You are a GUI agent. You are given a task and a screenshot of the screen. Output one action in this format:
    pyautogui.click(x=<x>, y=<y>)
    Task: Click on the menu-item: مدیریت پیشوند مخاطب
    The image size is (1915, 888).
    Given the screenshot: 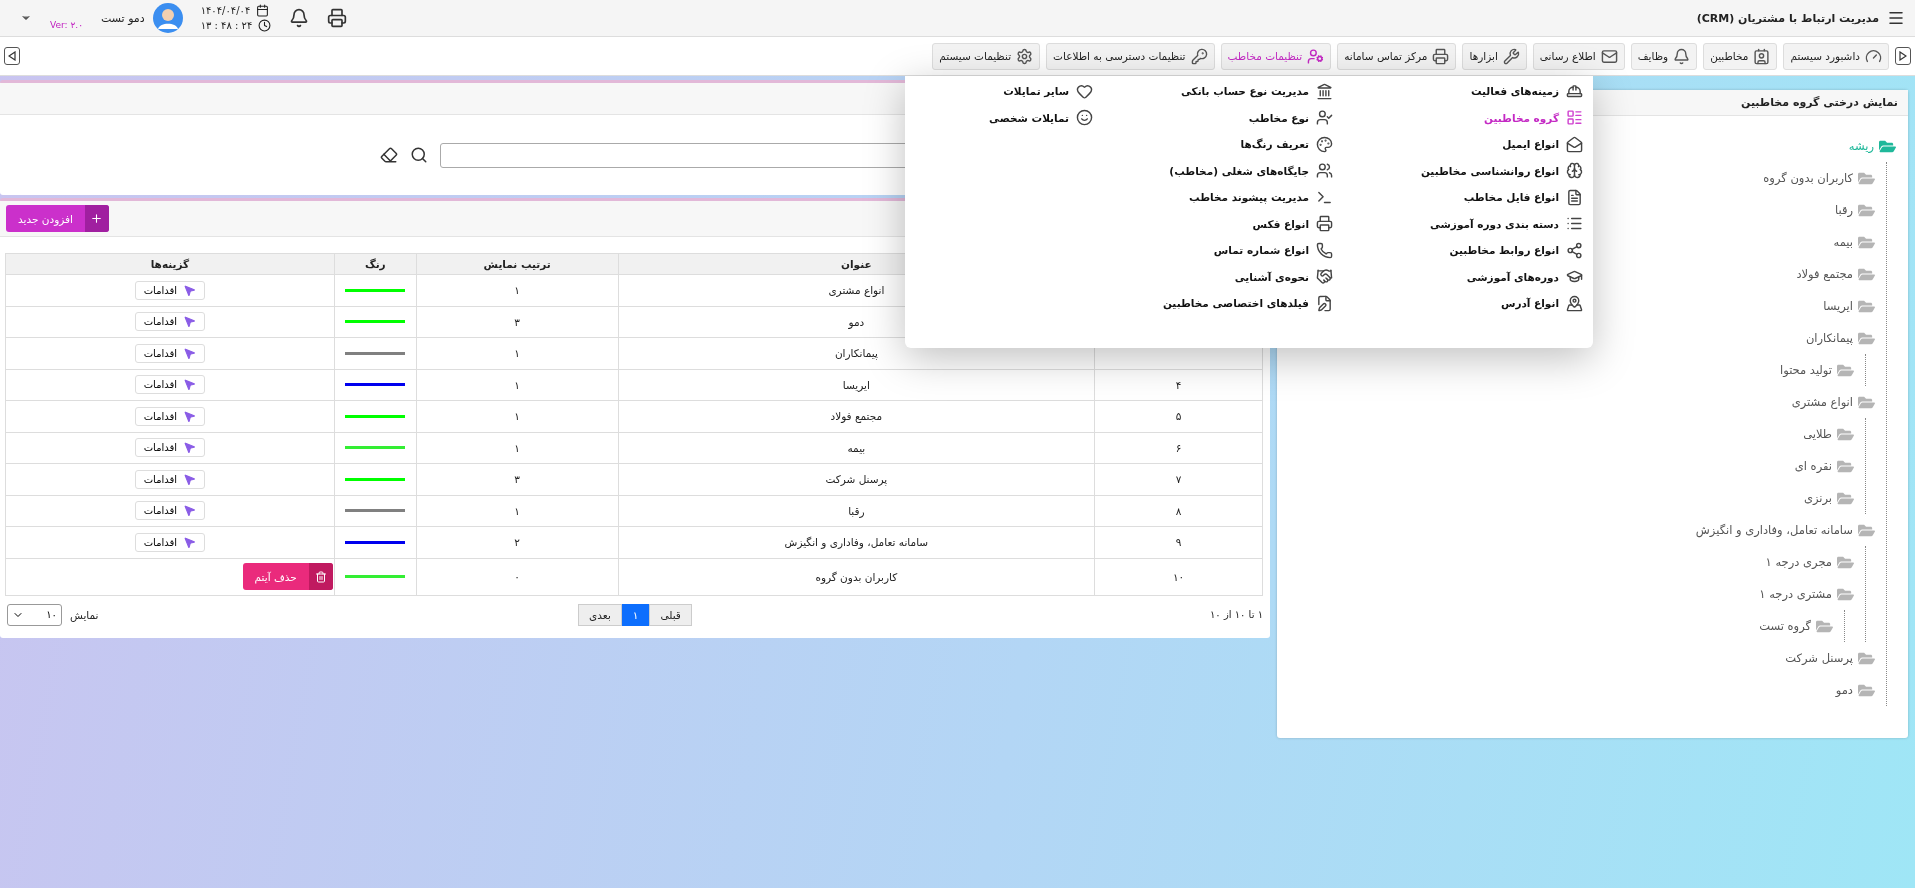 What is the action you would take?
    pyautogui.click(x=1261, y=197)
    